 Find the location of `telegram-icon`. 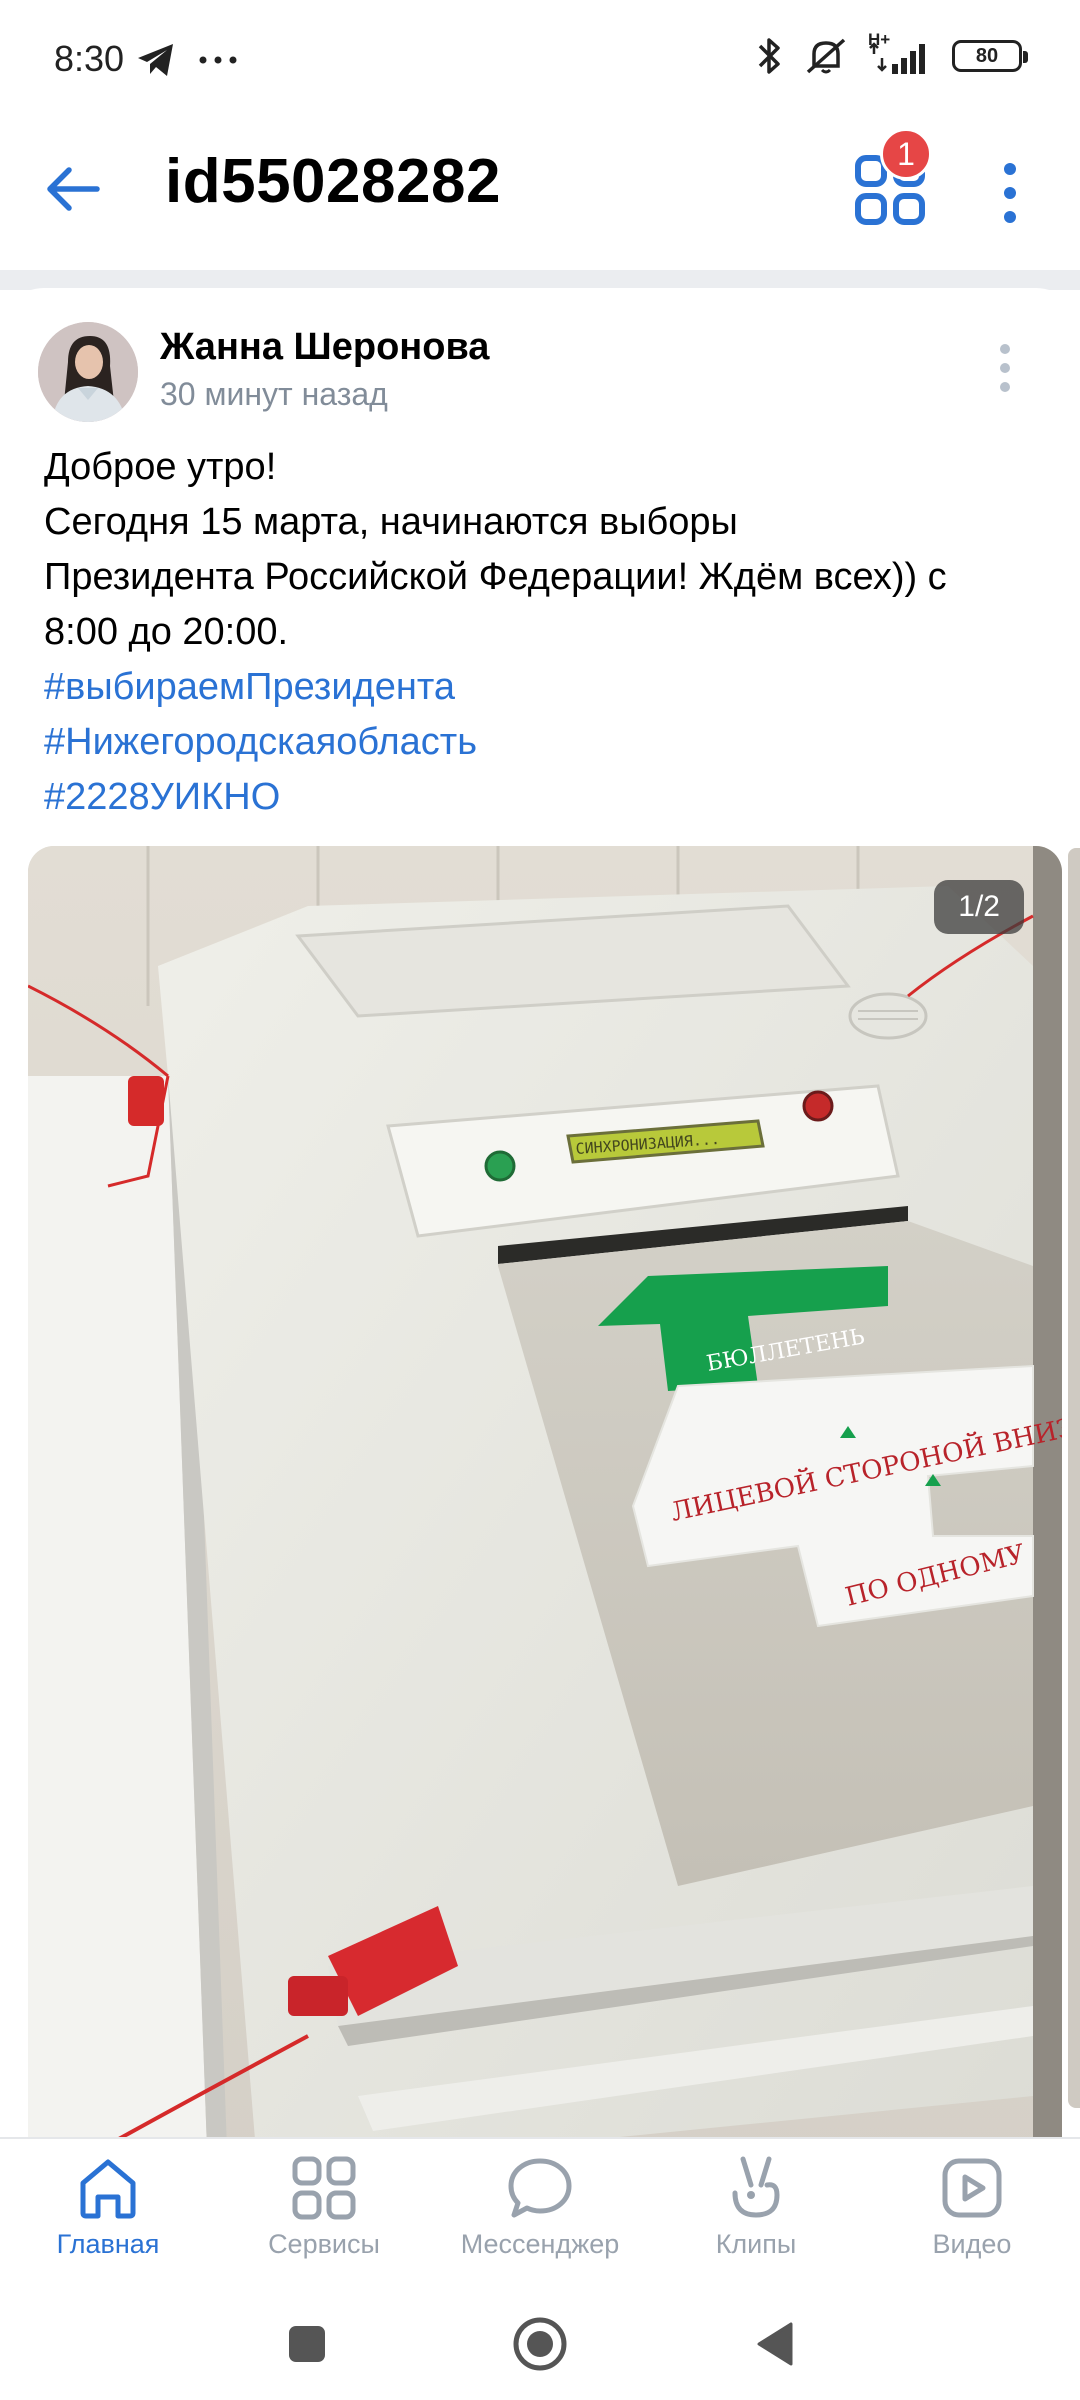

telegram-icon is located at coordinates (155, 60).